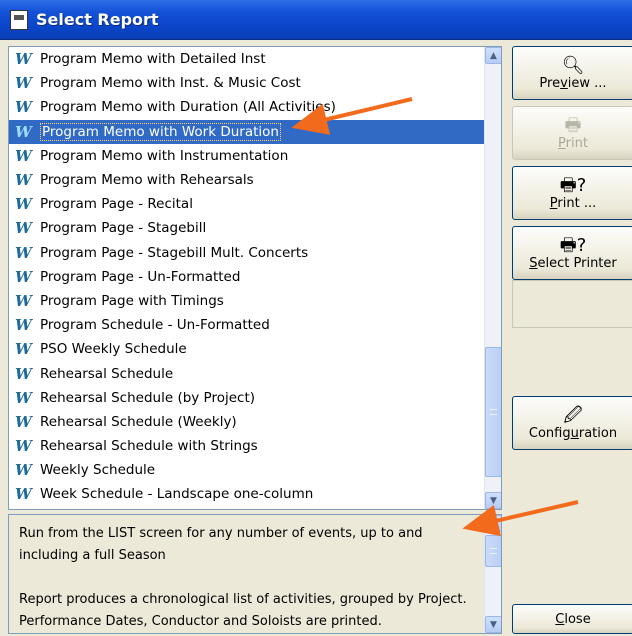  I want to click on preview-icon: 🔍︎, so click(573, 65).